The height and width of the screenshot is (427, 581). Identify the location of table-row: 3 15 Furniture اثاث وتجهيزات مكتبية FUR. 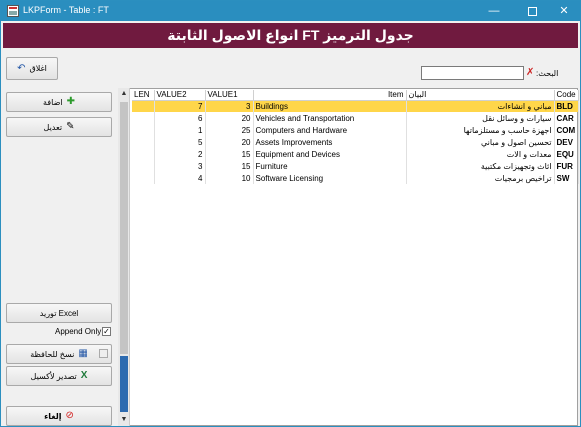
(355, 166).